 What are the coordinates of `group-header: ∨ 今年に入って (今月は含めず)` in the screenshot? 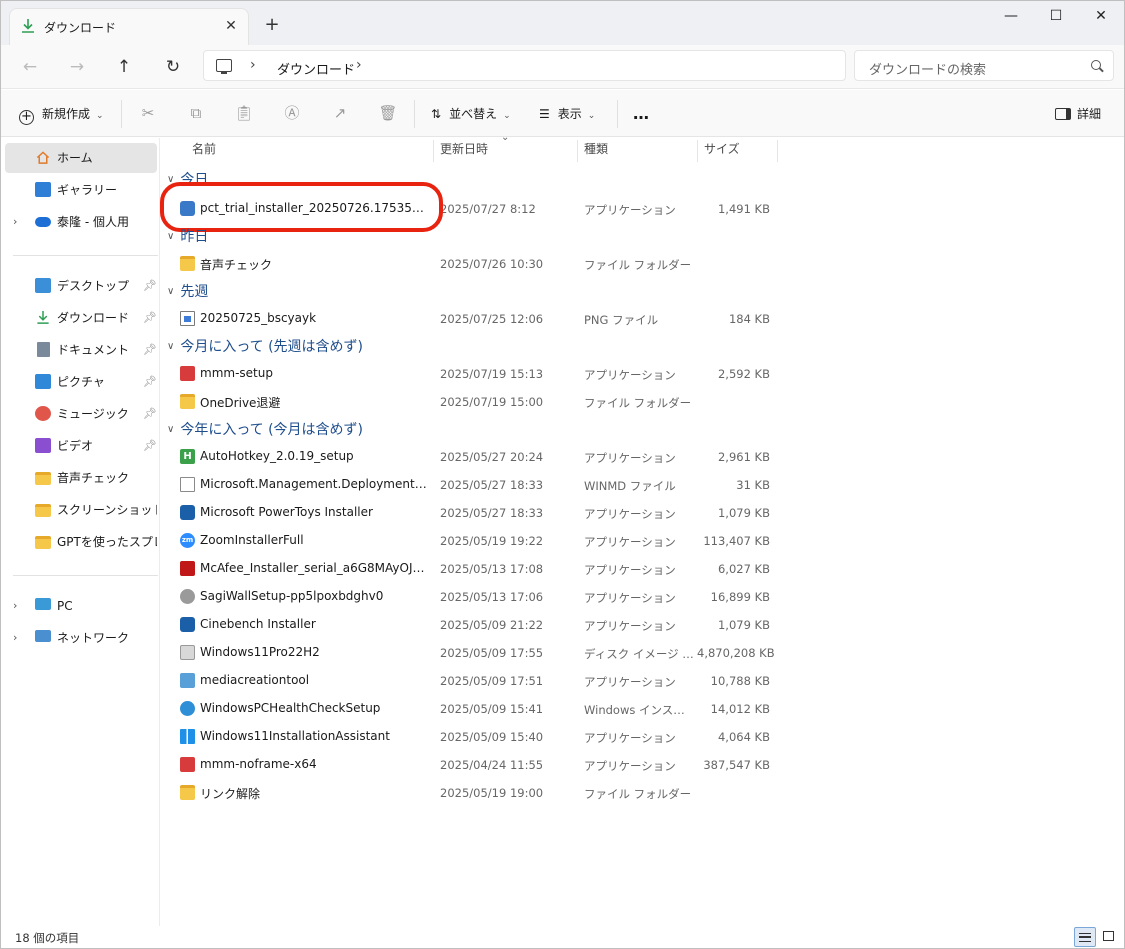 It's located at (265, 430).